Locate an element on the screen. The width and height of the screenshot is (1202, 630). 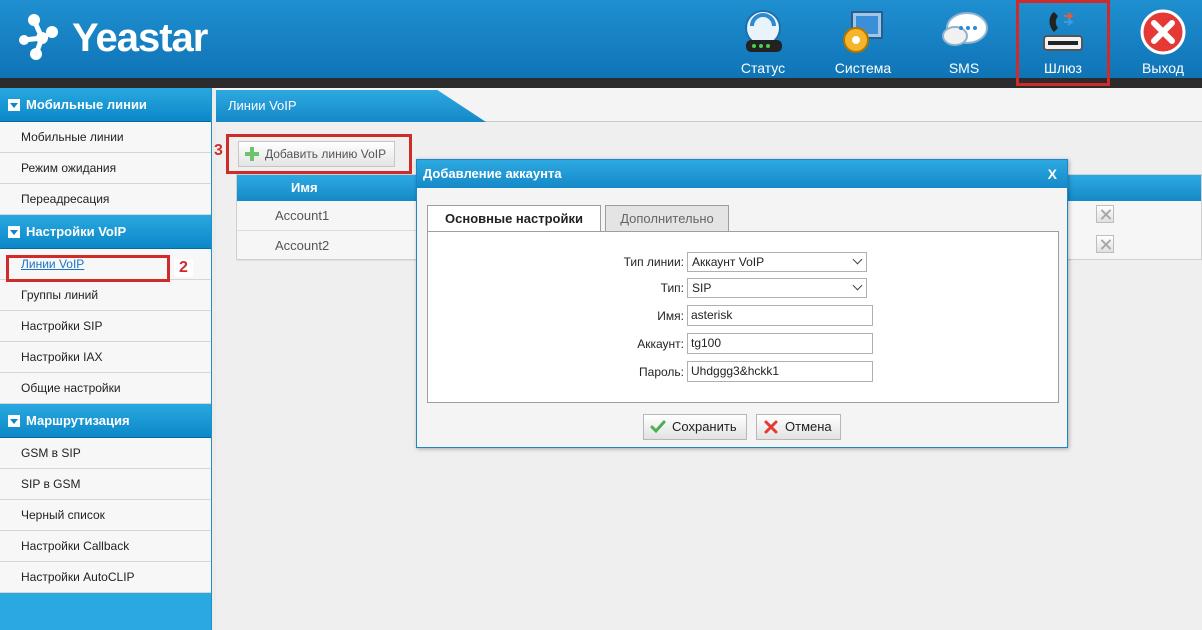
voip-lines-table-actions is located at coordinates (1134, 217).